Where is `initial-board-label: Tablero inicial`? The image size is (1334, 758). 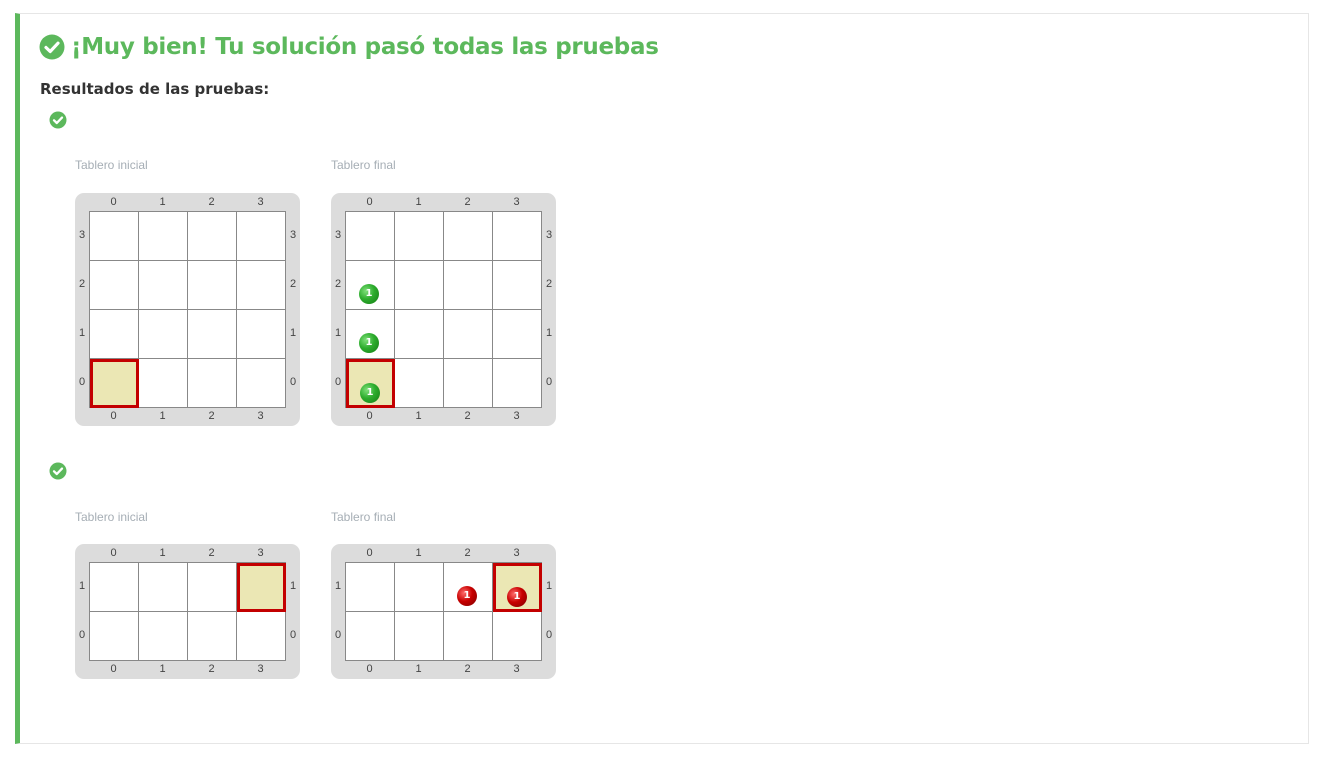 initial-board-label: Tablero inicial is located at coordinates (111, 517).